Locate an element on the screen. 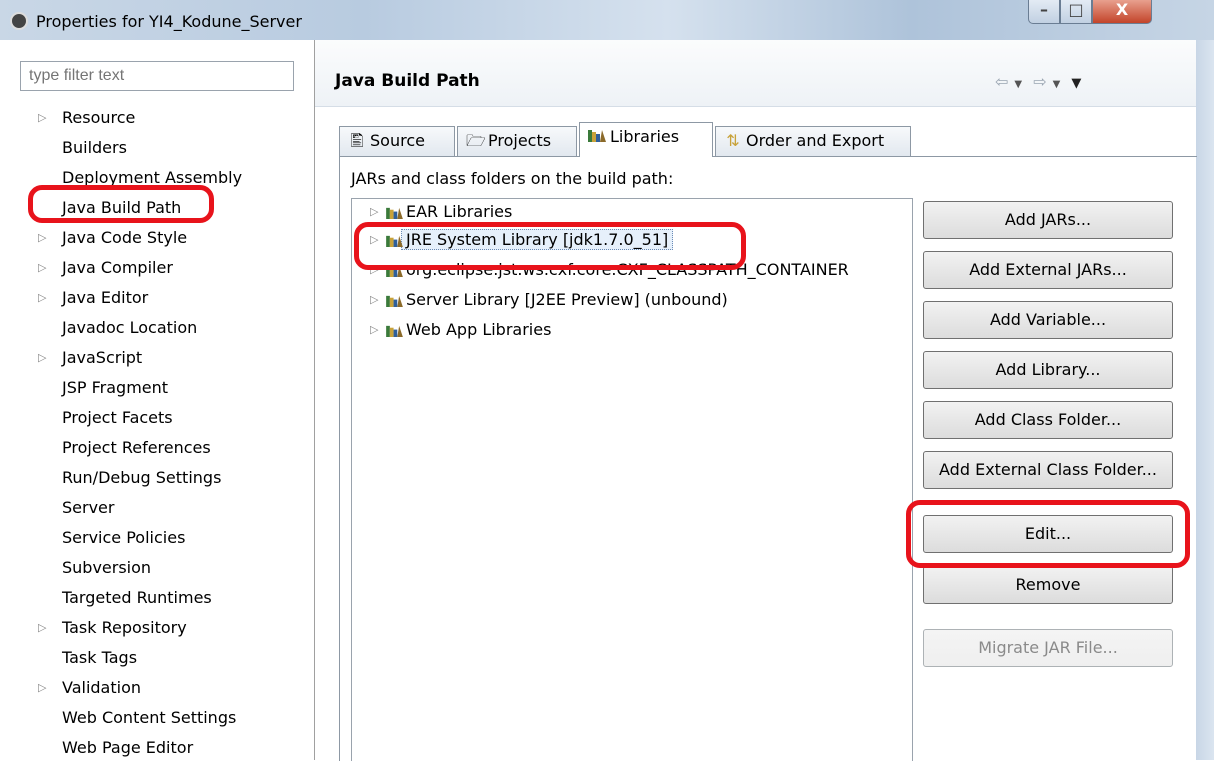 The height and width of the screenshot is (763, 1214). minimize-button: – is located at coordinates (1044, 12).